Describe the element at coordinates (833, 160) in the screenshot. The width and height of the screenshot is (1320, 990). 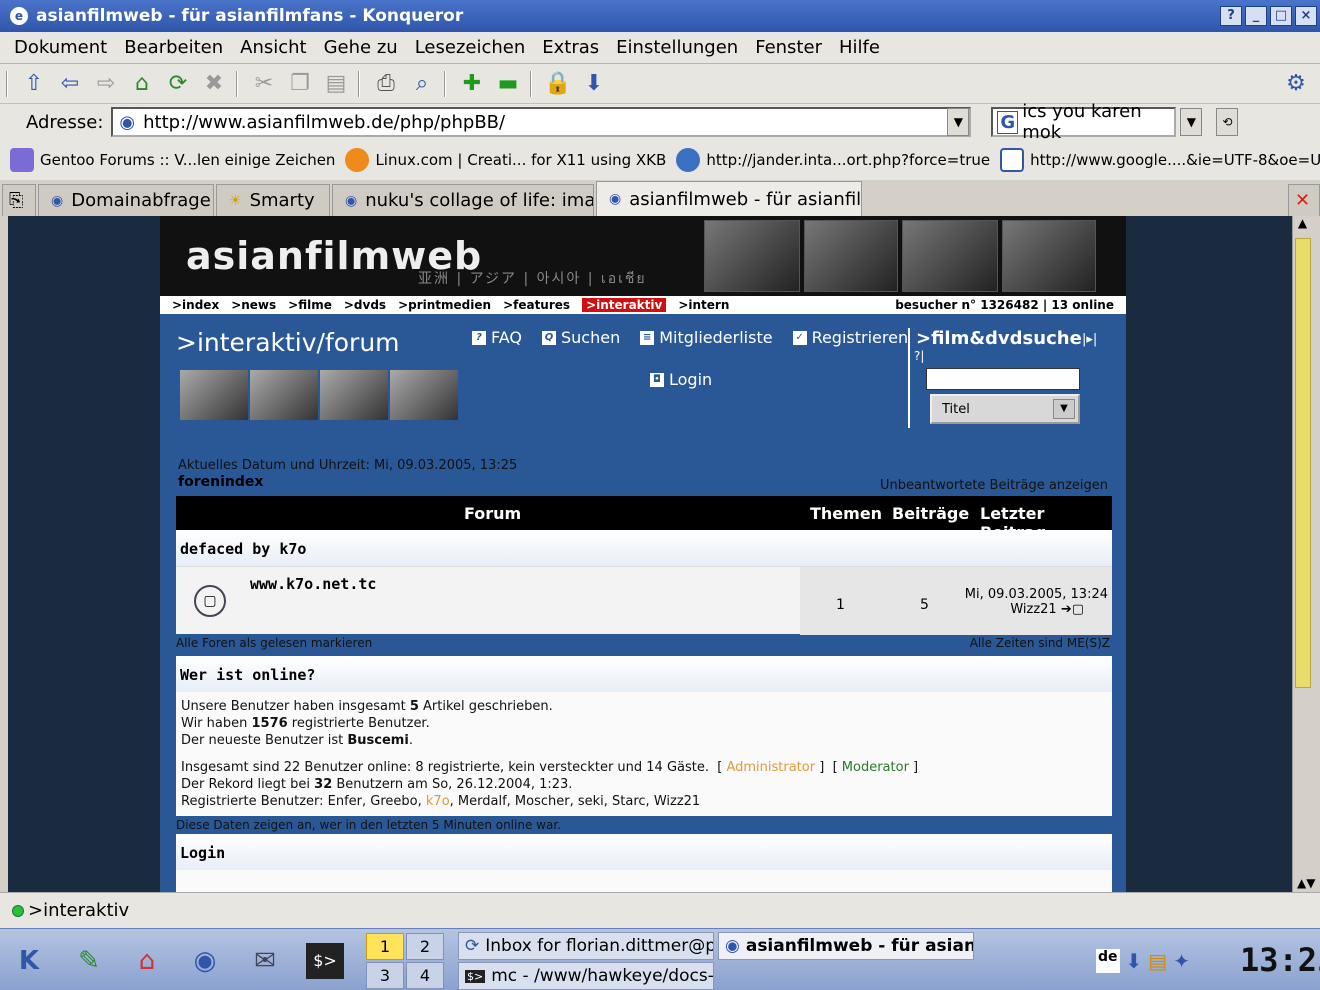
I see `bookmark-item: http://jander.inta...ort.php?force=true` at that location.